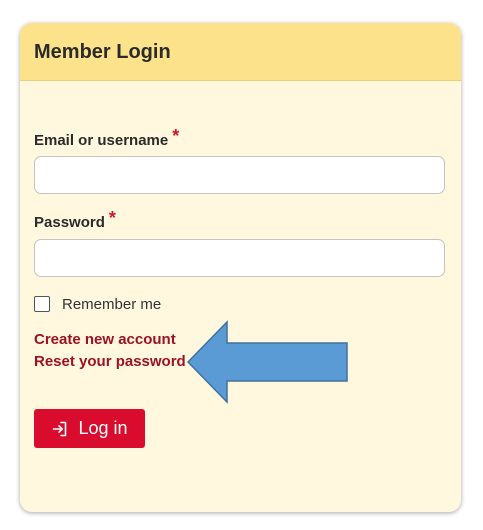 The image size is (483, 530). I want to click on remember-me-row: Remember me, so click(97, 304).